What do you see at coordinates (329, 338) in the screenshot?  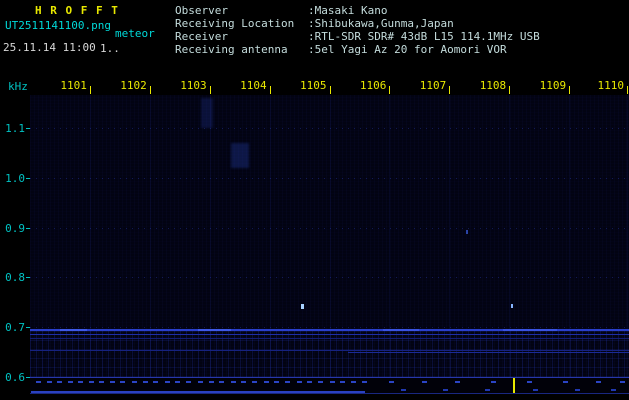 I see `carrier-band-third` at bounding box center [329, 338].